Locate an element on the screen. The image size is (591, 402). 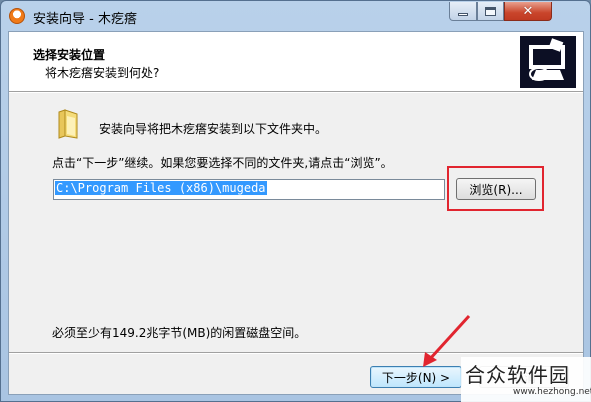
close-icon: ✕ is located at coordinates (528, 11).